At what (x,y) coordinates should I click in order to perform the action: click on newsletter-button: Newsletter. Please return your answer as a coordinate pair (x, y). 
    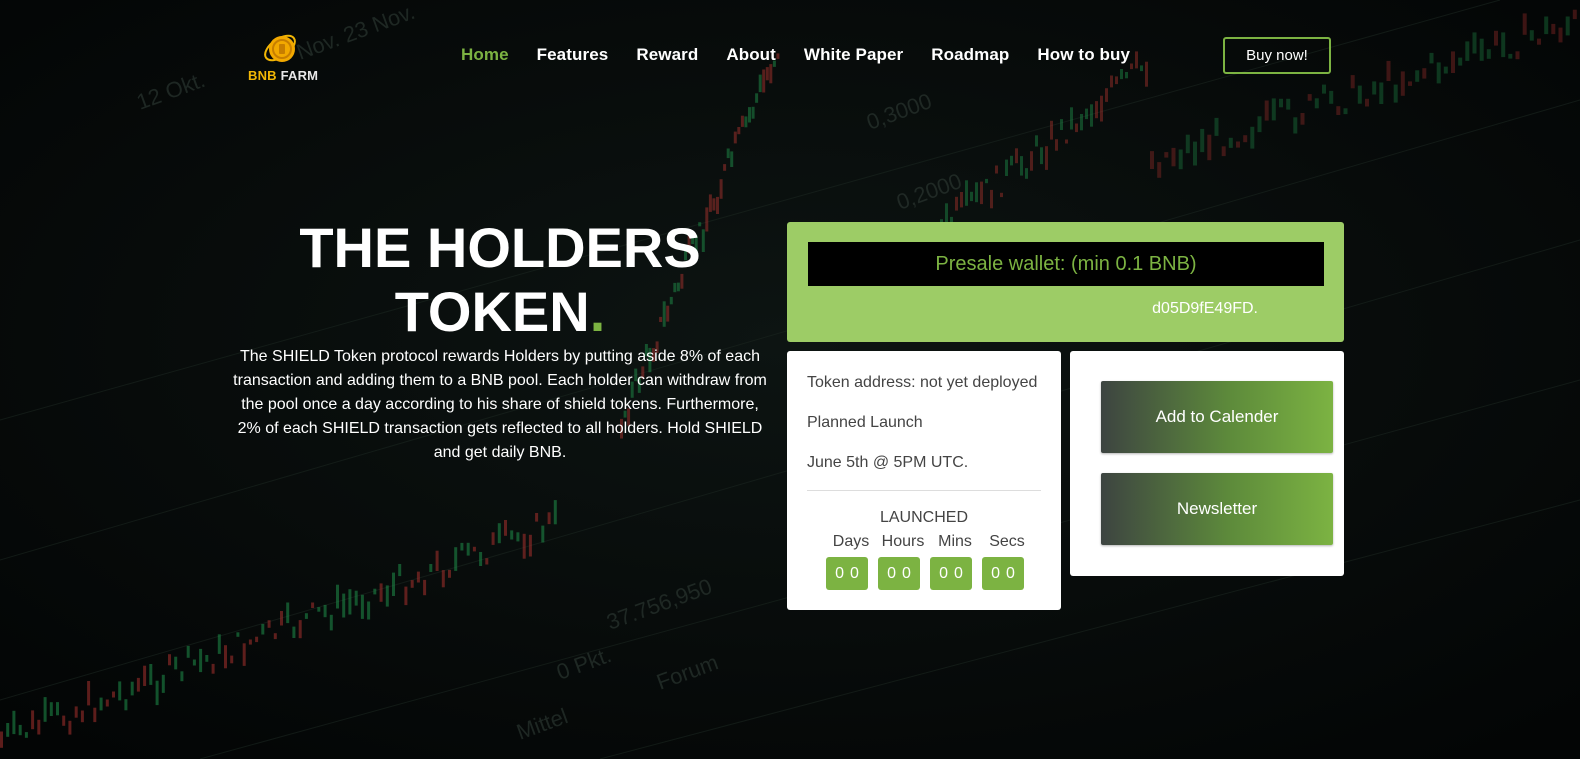
    Looking at the image, I should click on (1217, 509).